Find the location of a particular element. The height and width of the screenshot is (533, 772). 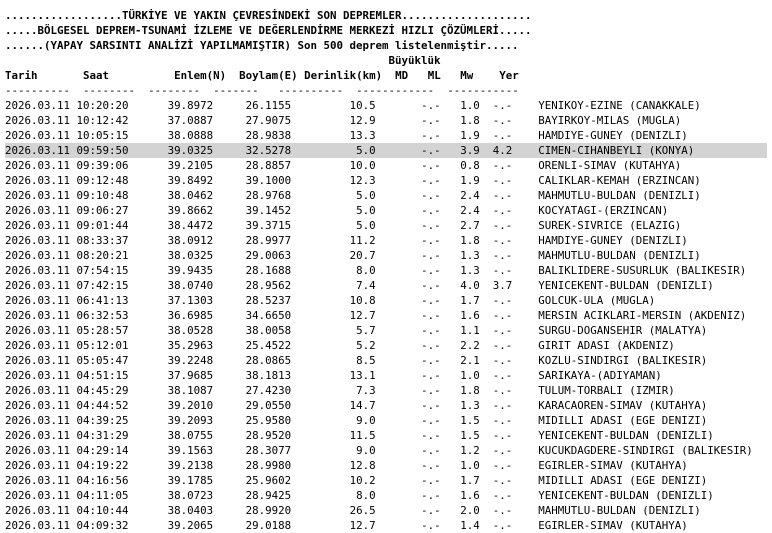

cell-depth: 11.5 is located at coordinates (336, 435).